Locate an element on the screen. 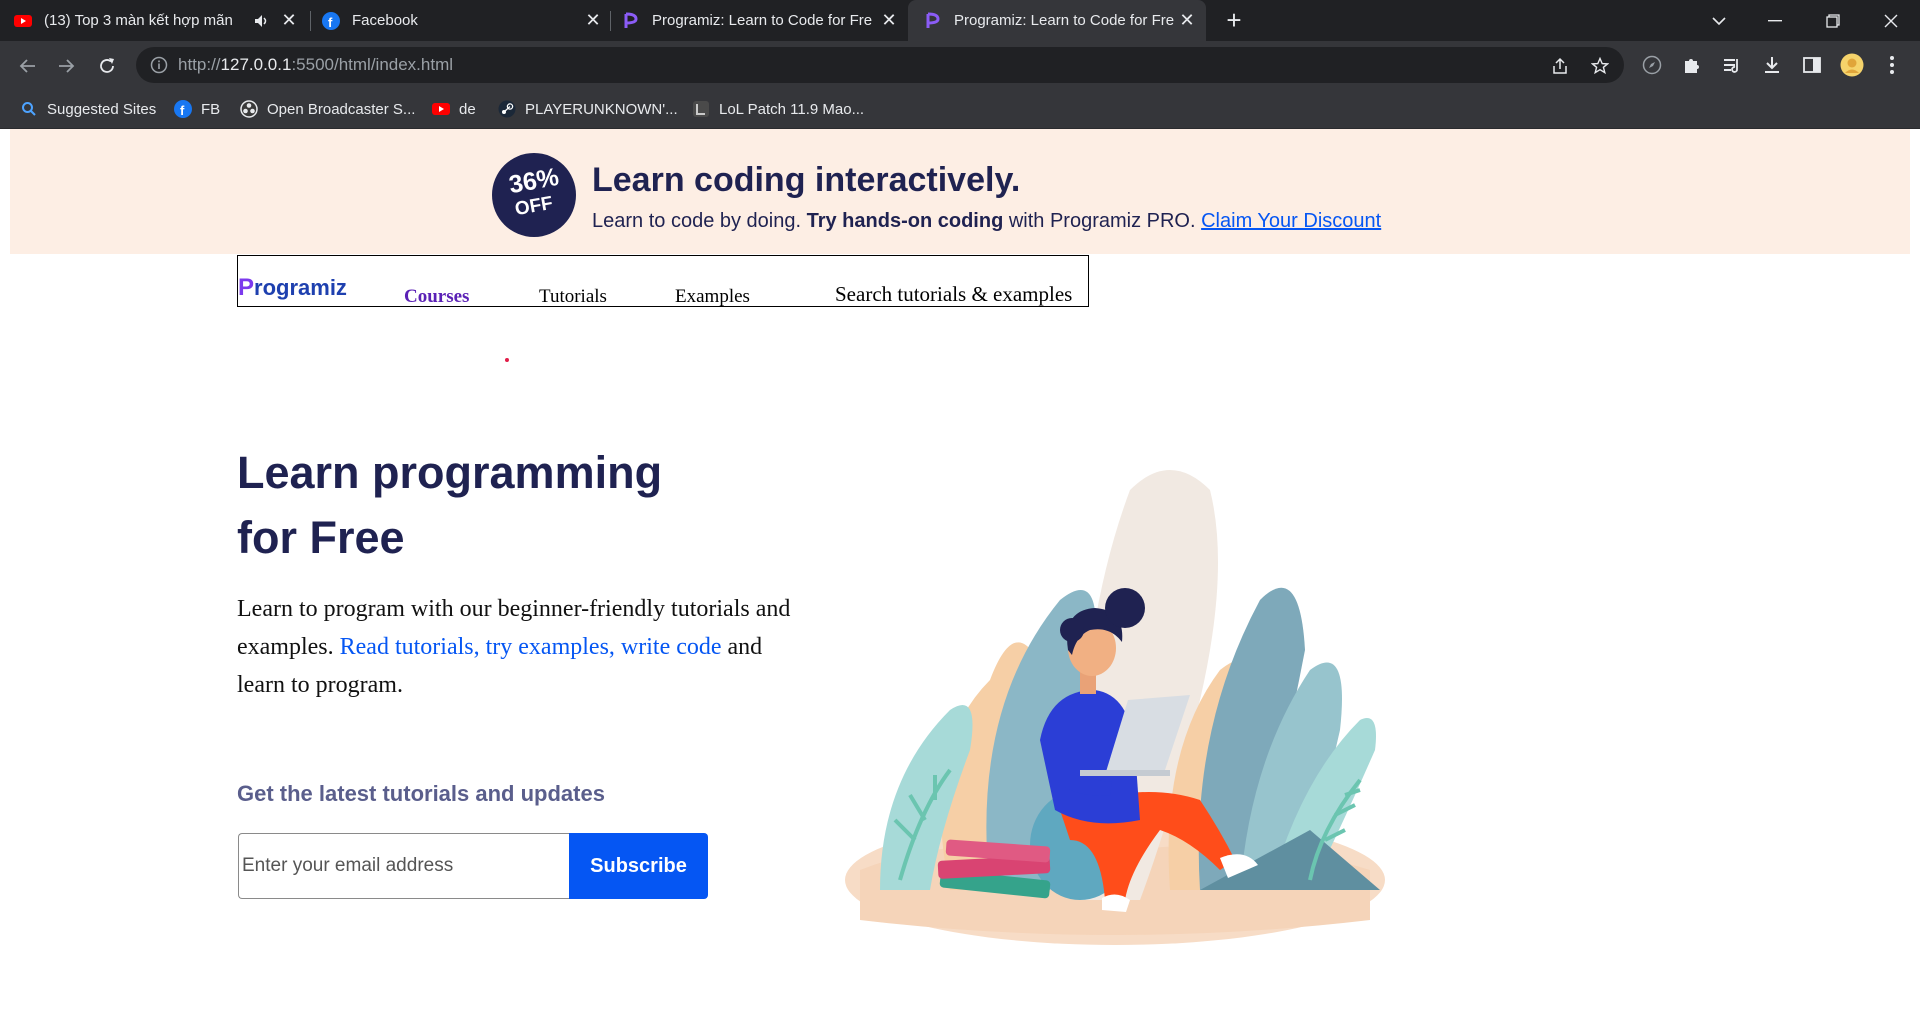 This screenshot has width=1920, height=1022. programiz-logo: Programiz is located at coordinates (292, 288).